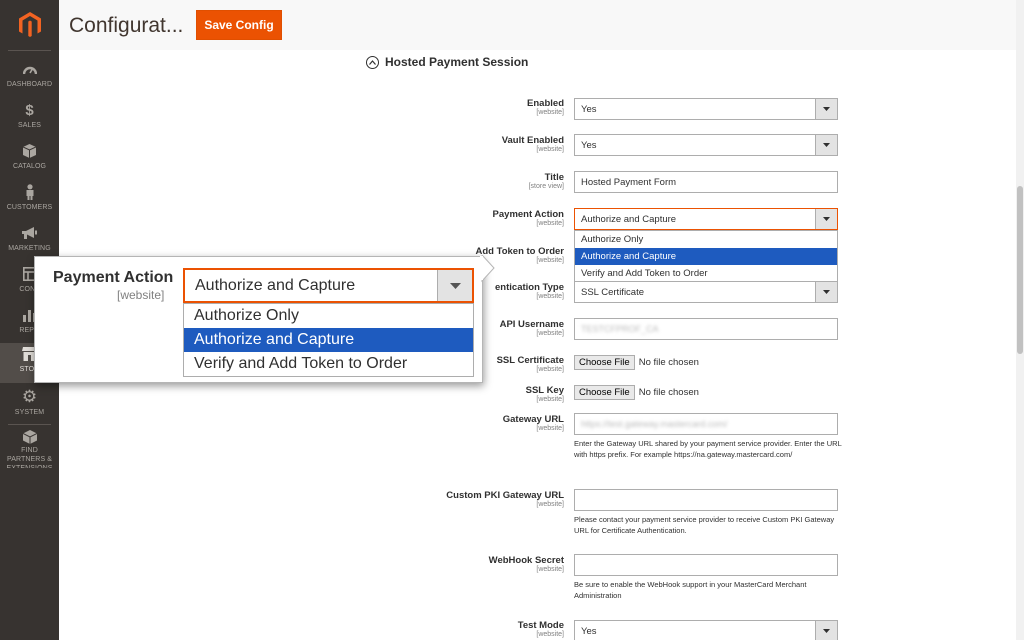 The image size is (1024, 640). I want to click on sidebar-item-label: DASHBOARD, so click(29, 84).